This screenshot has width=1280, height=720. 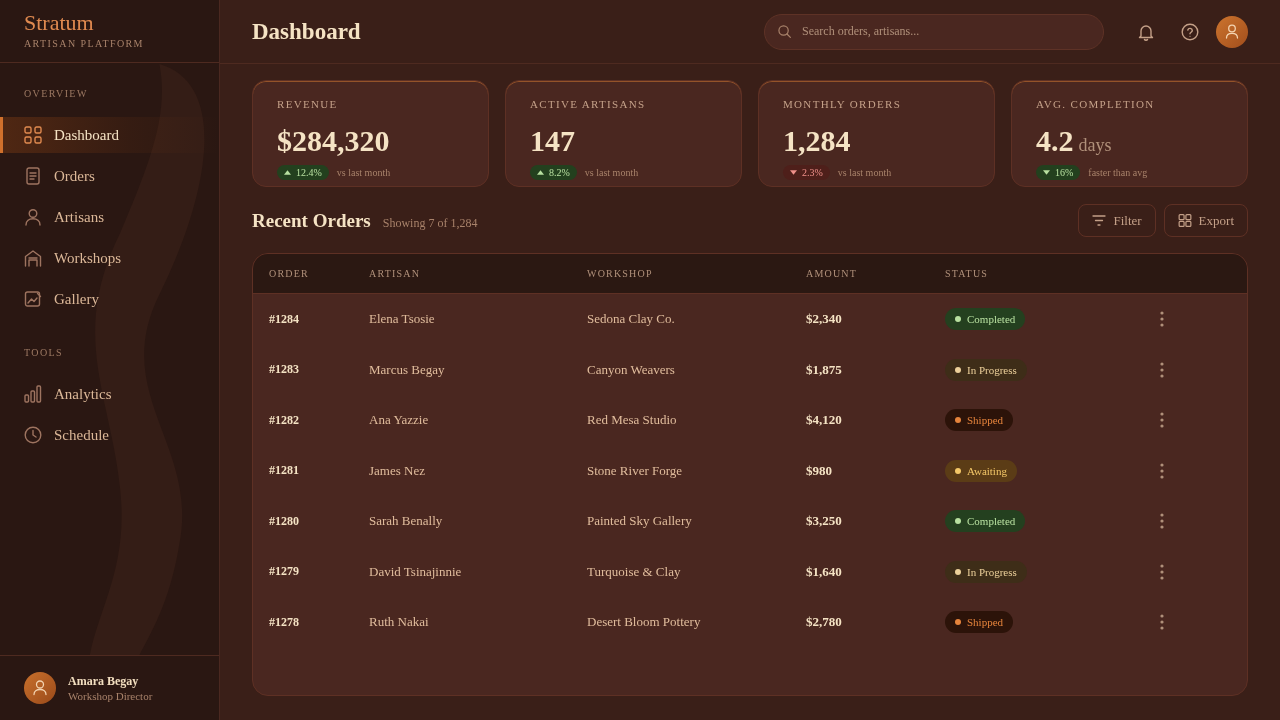 What do you see at coordinates (1064, 173) in the screenshot?
I see `trend-value: 16%` at bounding box center [1064, 173].